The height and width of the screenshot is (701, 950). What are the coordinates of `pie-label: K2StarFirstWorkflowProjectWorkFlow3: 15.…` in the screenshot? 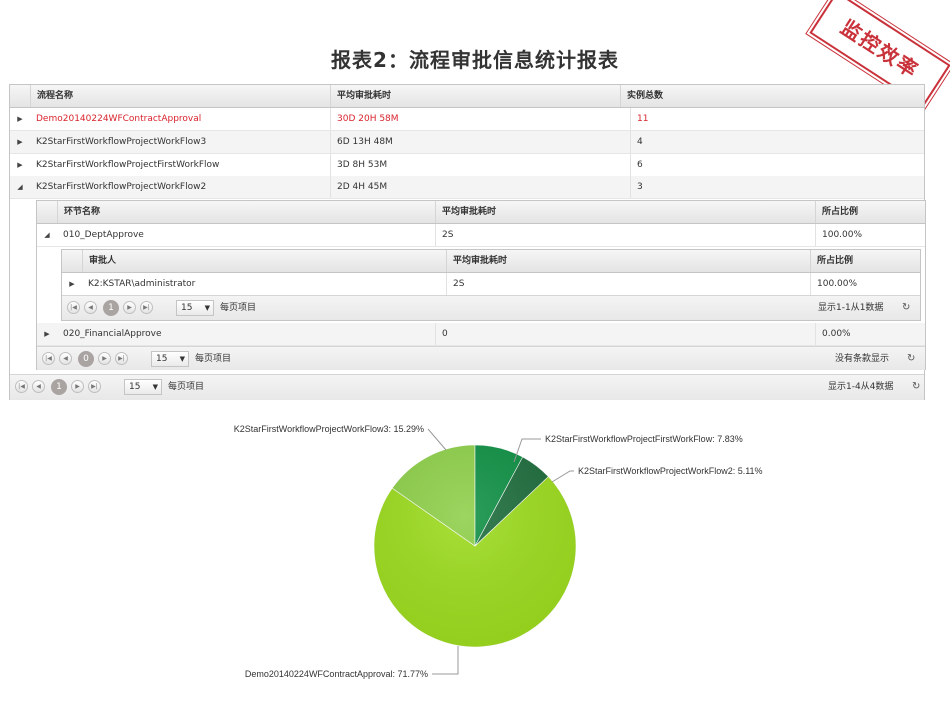 It's located at (329, 429).